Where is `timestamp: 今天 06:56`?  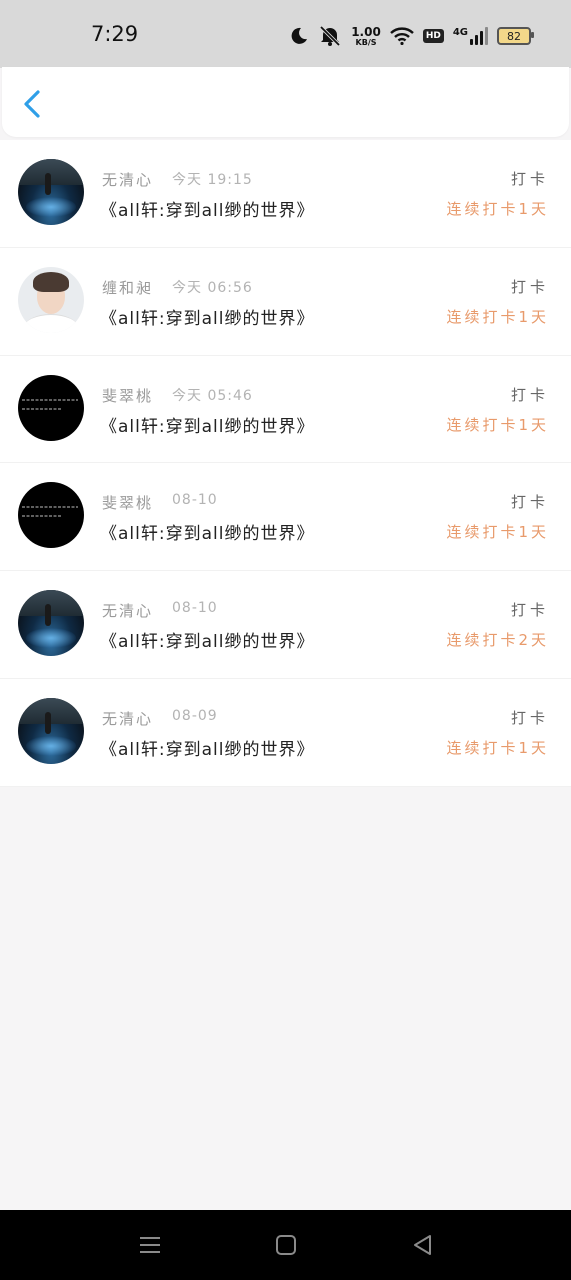
timestamp: 今天 06:56 is located at coordinates (212, 287).